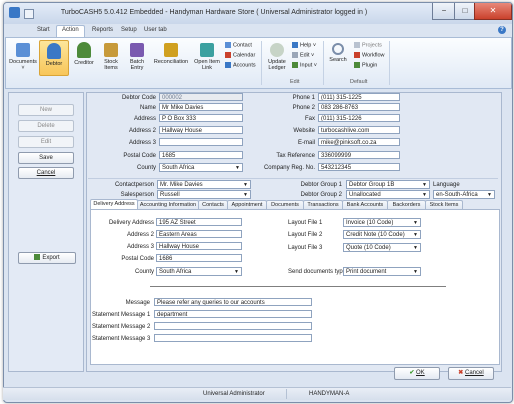 The width and height of the screenshot is (514, 404). What do you see at coordinates (111, 50) in the screenshot?
I see `stock-icon` at bounding box center [111, 50].